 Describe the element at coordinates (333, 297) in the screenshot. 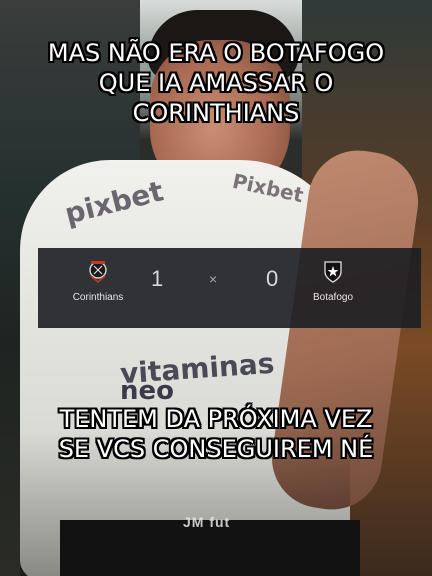

I see `away-team-name: Botafogo` at that location.